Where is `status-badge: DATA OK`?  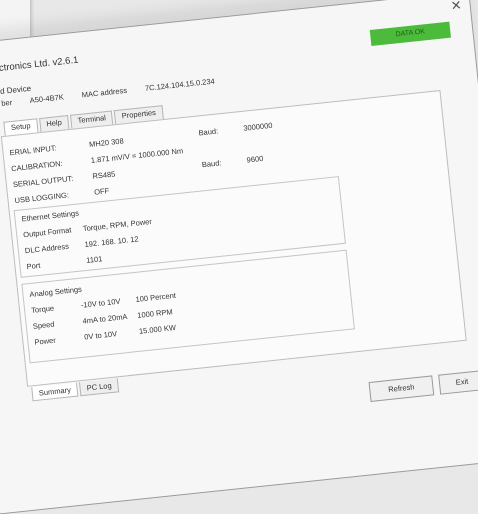
status-badge: DATA OK is located at coordinates (410, 33).